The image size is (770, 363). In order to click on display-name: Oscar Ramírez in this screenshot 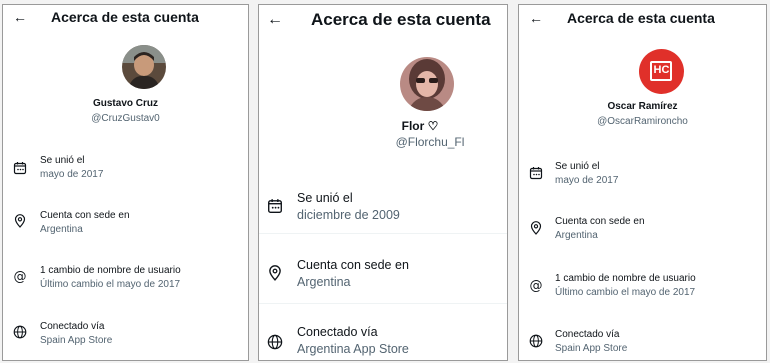, I will do `click(642, 106)`.